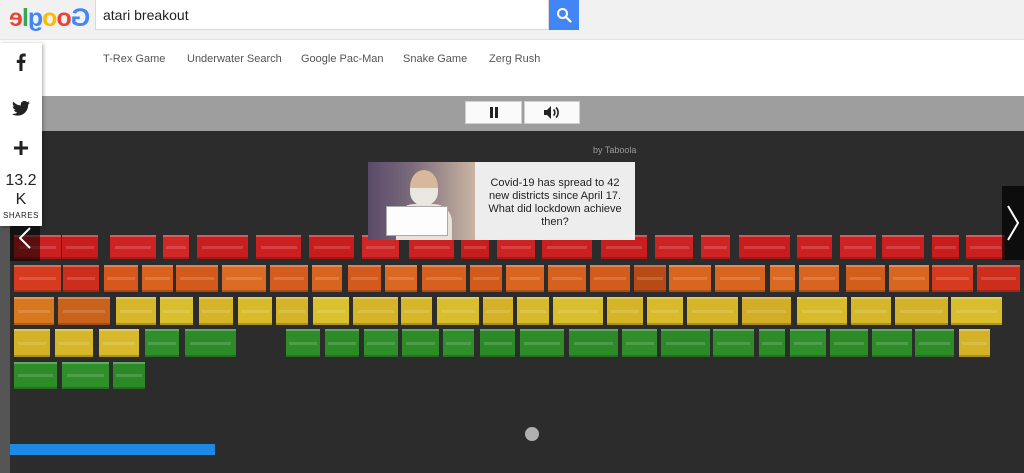 The height and width of the screenshot is (473, 1024). I want to click on chevron-right-icon, so click(1013, 223).